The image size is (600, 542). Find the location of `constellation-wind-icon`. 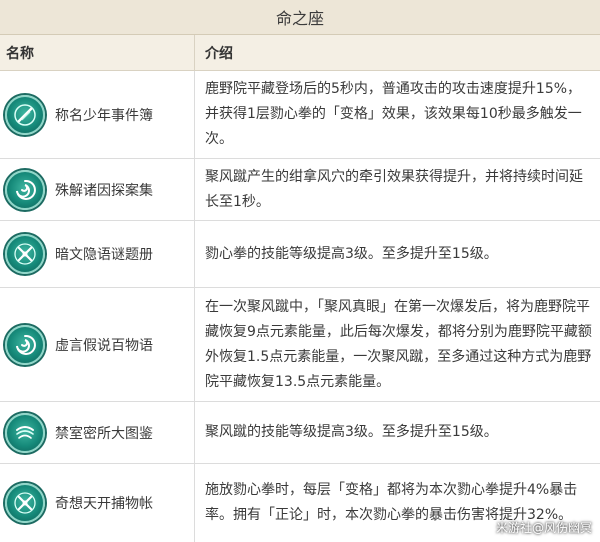

constellation-wind-icon is located at coordinates (25, 432).